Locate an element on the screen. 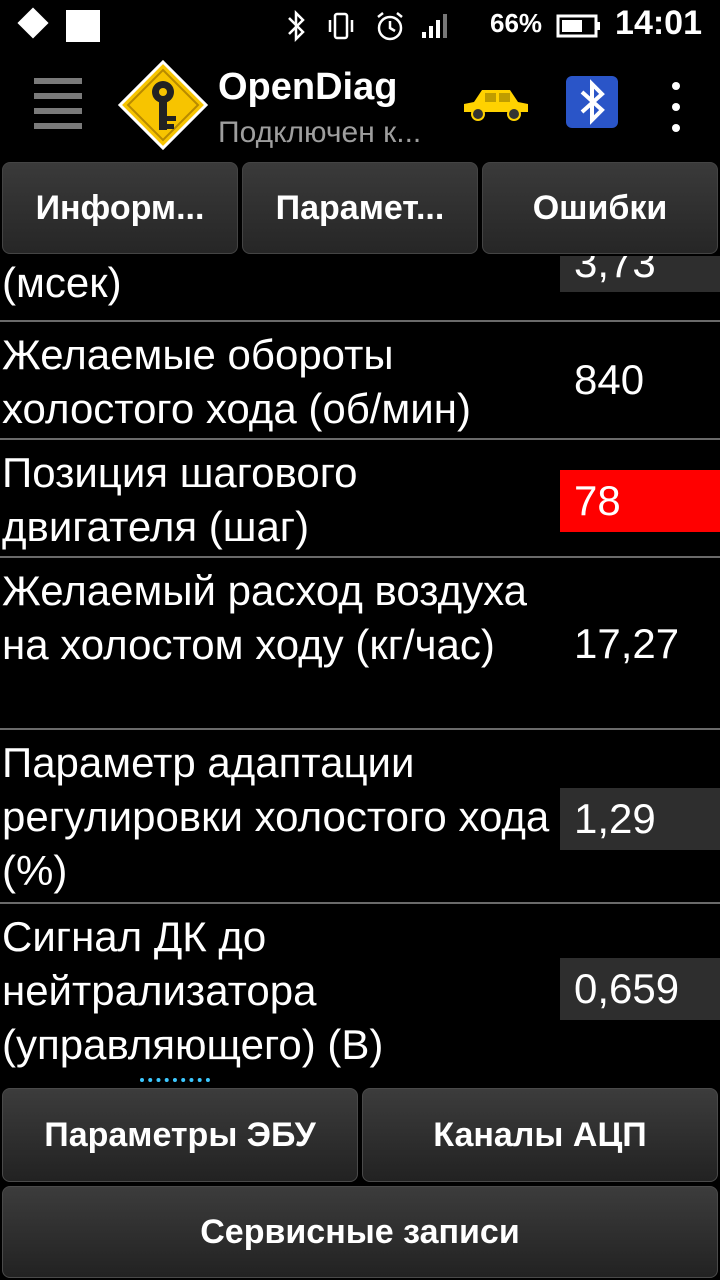  parameter-label: Позиция шагового двигателя (шаг) is located at coordinates (180, 499).